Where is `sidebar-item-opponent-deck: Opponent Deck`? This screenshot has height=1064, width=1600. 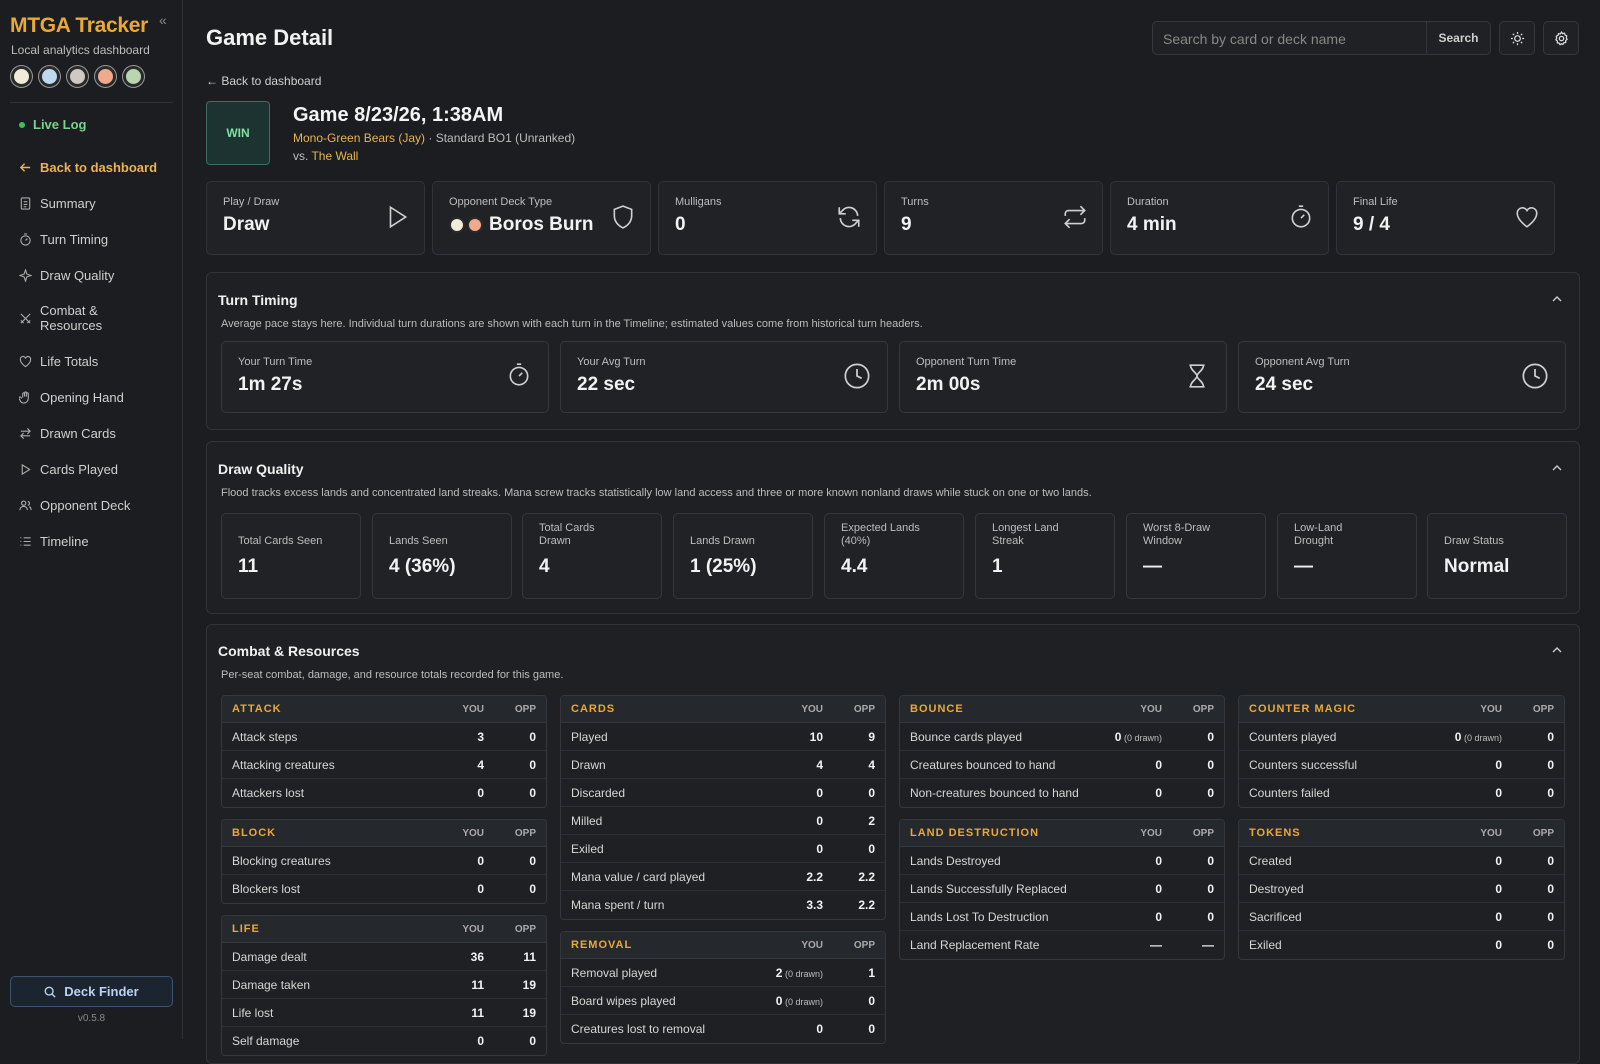
sidebar-item-opponent-deck: Opponent Deck is located at coordinates (99, 505).